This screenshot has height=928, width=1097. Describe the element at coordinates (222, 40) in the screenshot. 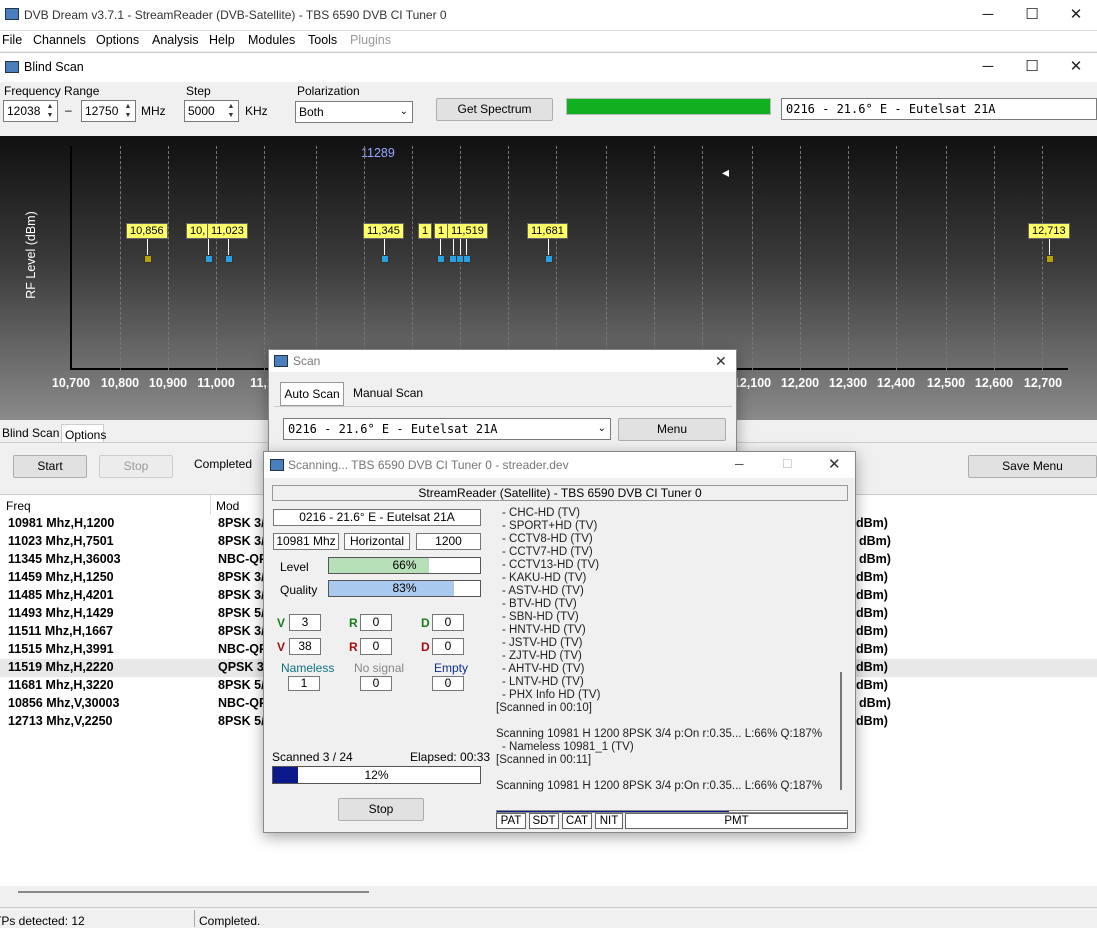

I see `menu-help: Help` at that location.